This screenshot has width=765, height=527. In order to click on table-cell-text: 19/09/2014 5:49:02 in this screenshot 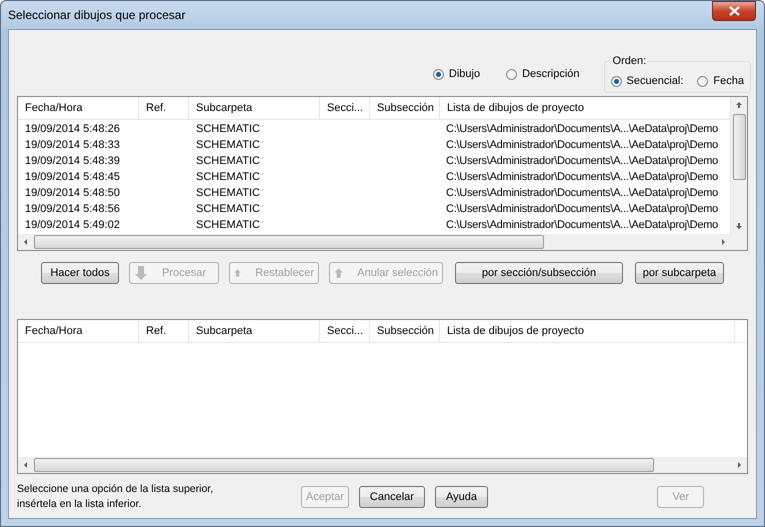, I will do `click(72, 225)`.